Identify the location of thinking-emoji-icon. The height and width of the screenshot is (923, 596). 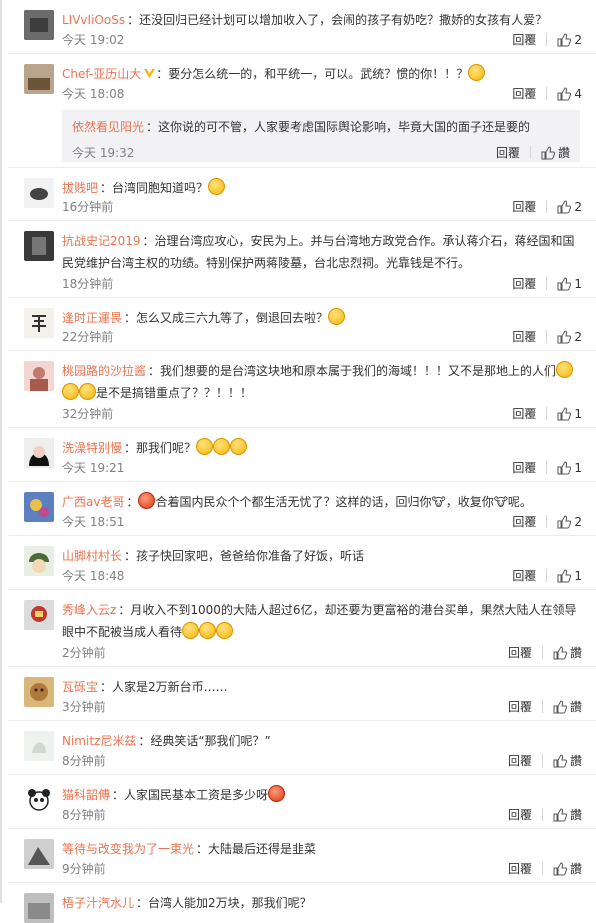
(205, 446).